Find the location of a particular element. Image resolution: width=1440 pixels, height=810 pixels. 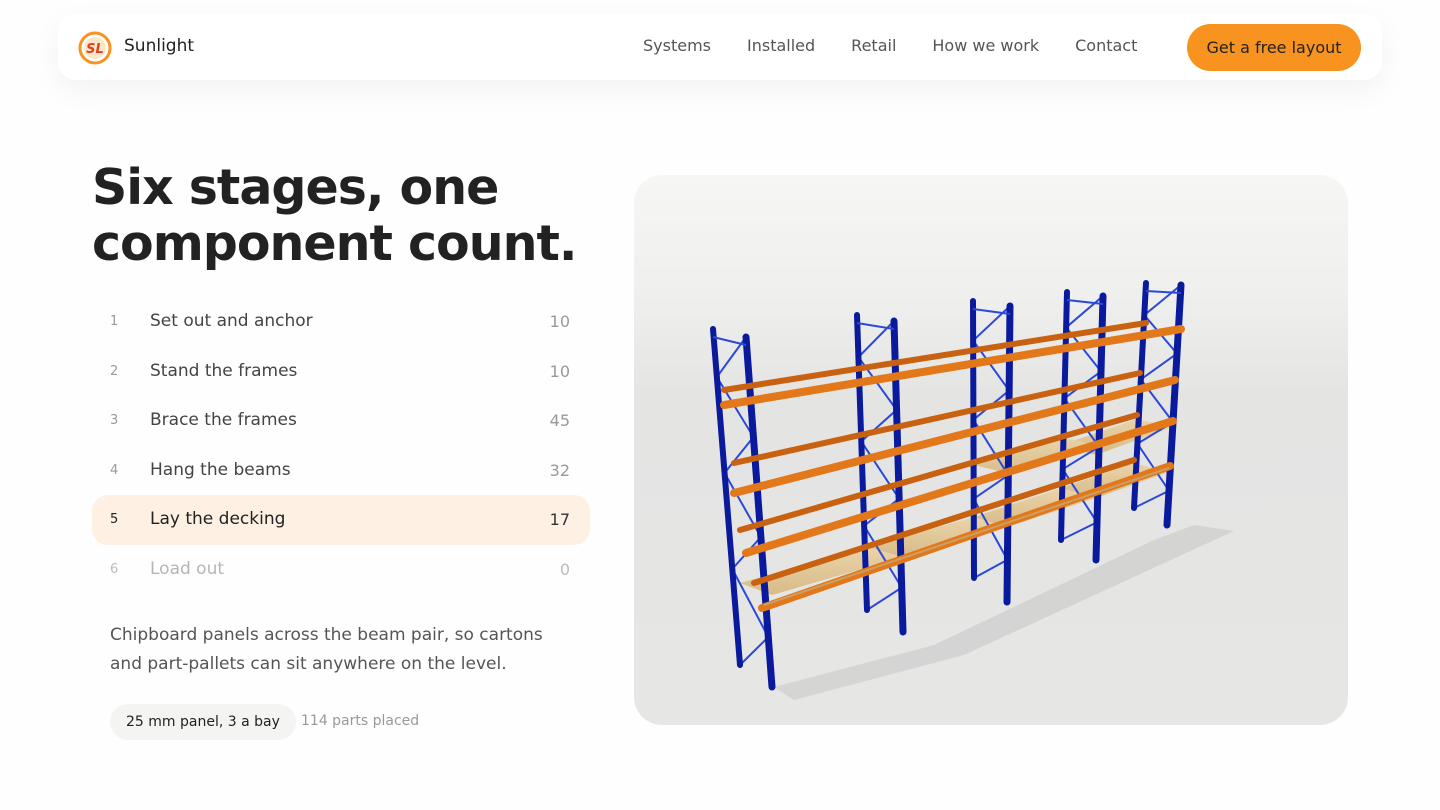

svg-text: SL is located at coordinates (95, 49).